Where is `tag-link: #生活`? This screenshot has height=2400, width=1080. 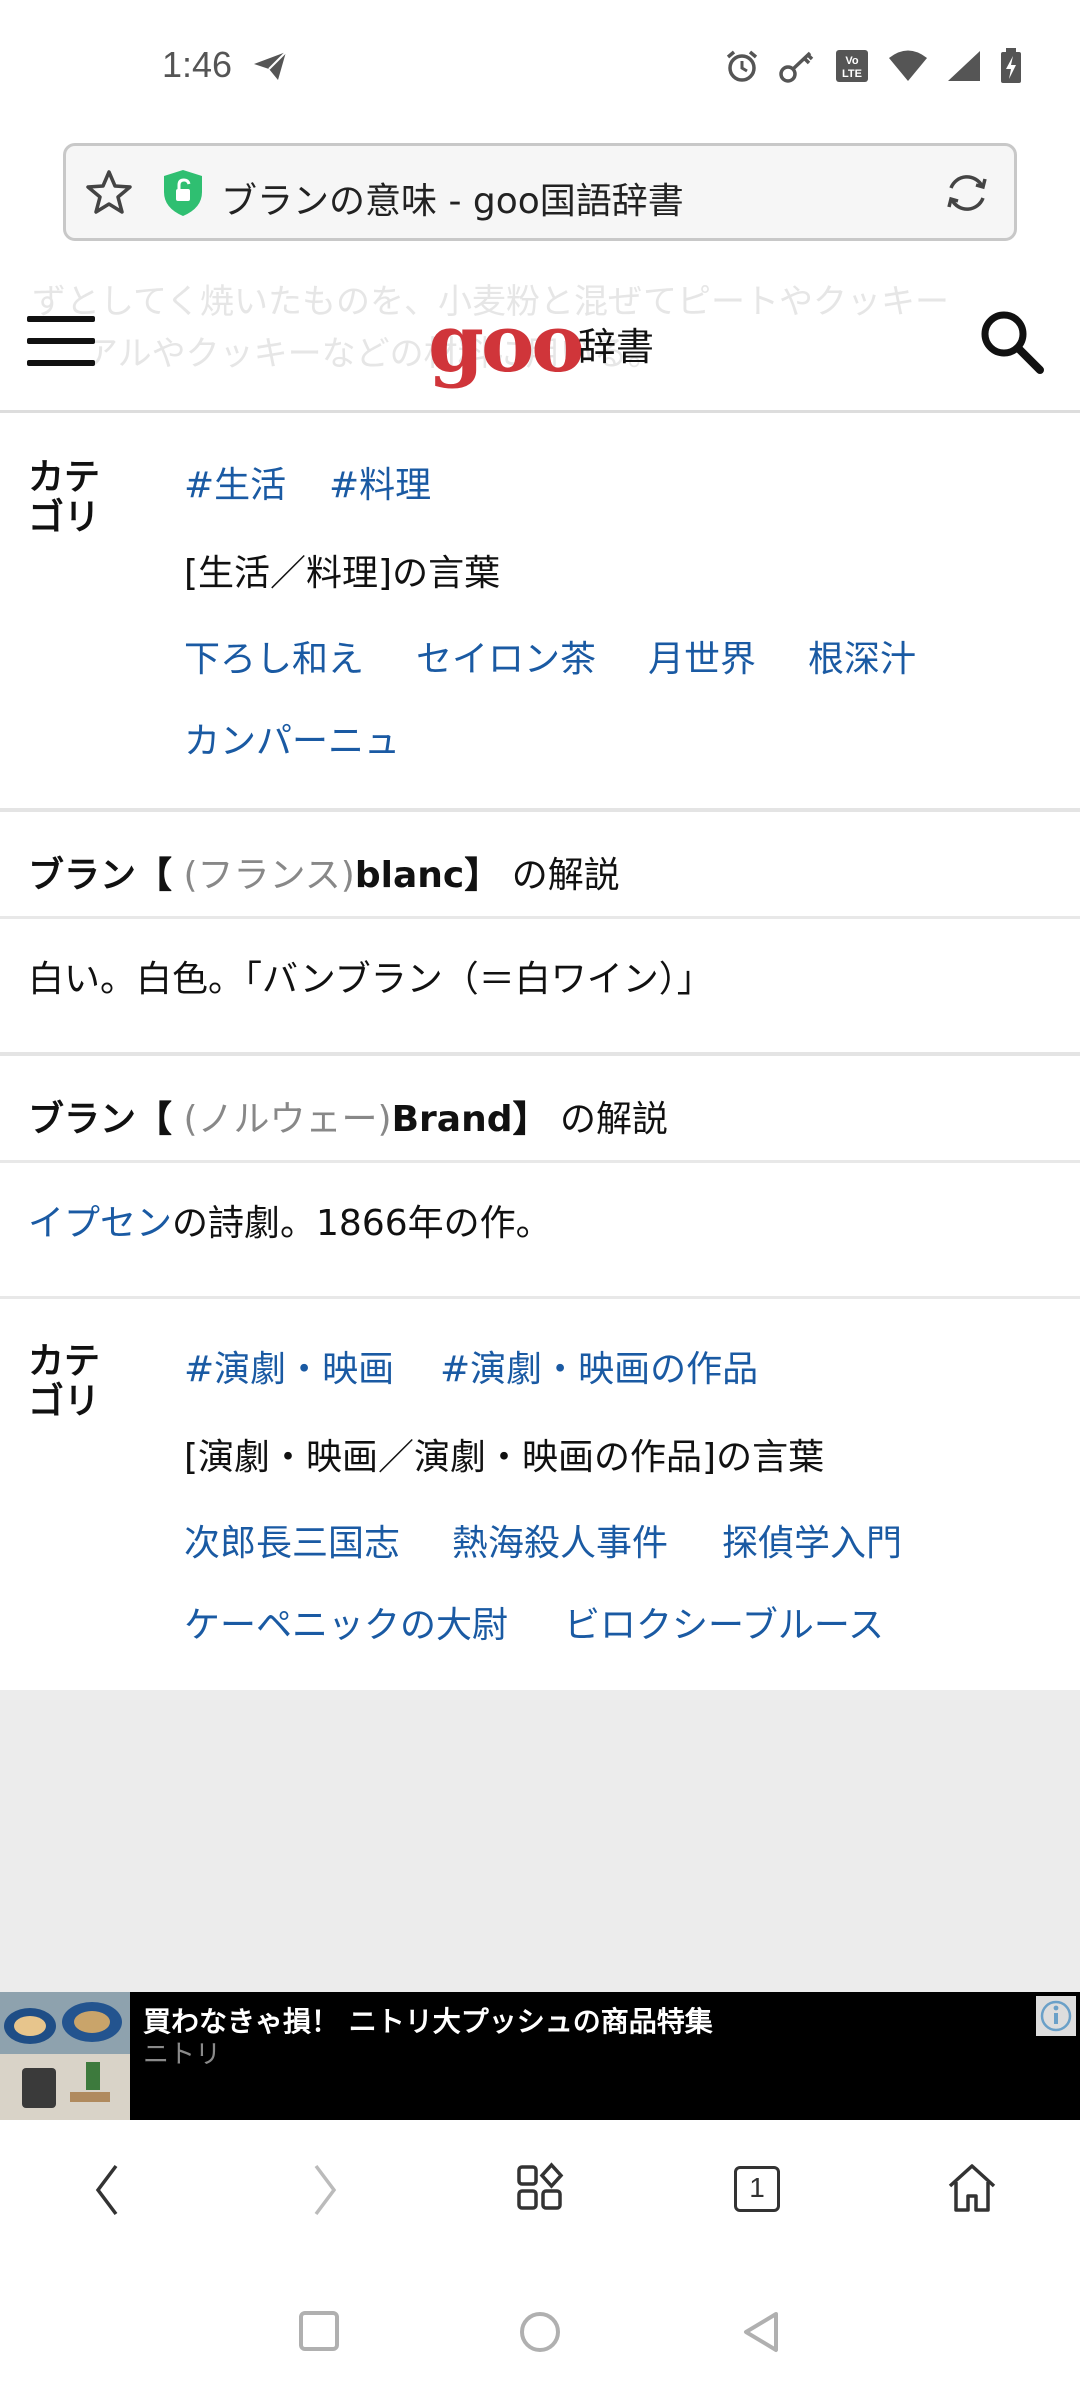
tag-link: #生活 is located at coordinates (235, 482).